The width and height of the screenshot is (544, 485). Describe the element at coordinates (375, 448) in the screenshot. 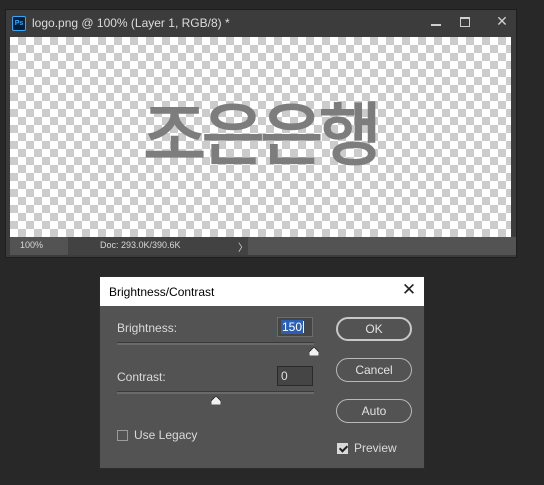

I see `preview-label: Preview` at that location.